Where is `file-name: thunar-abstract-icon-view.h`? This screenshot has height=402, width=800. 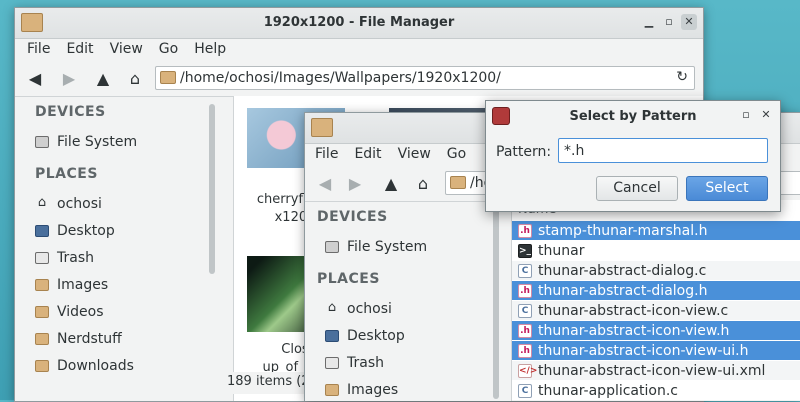 file-name: thunar-abstract-icon-view.h is located at coordinates (634, 330).